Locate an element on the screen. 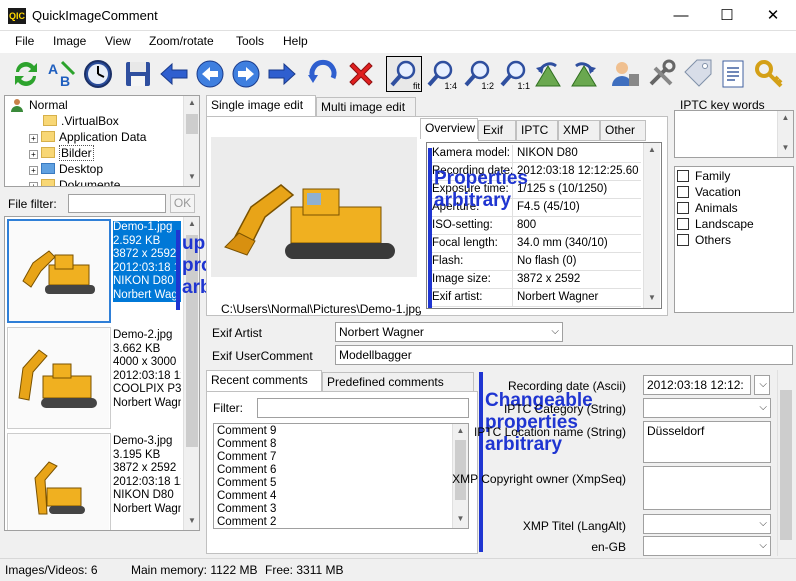 This screenshot has height=581, width=796. tree-item-normal: Normal is located at coordinates (39, 105).